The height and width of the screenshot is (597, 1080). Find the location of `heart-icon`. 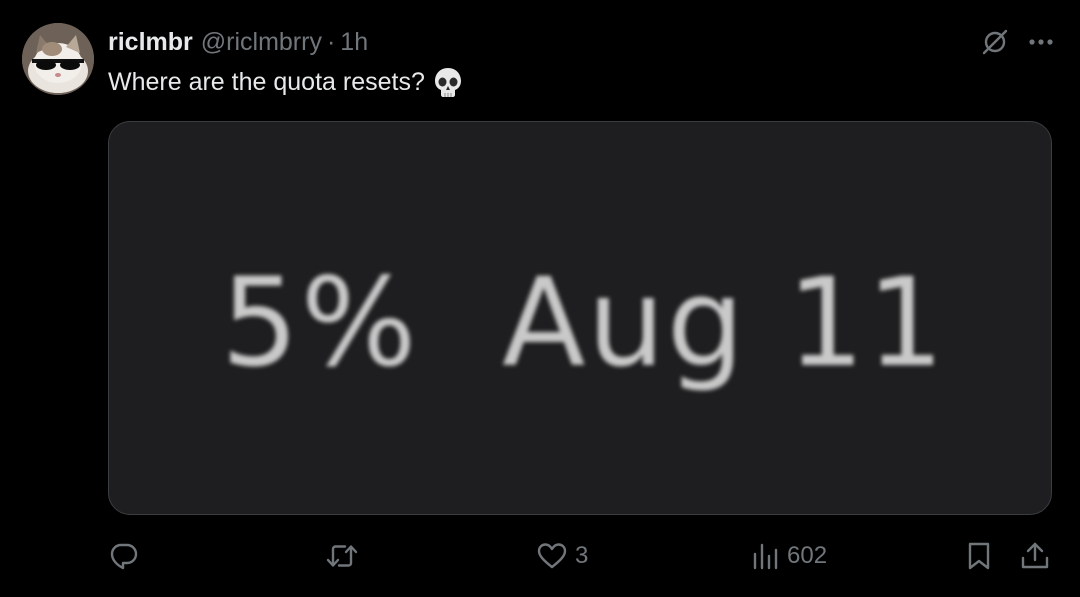

heart-icon is located at coordinates (552, 556).